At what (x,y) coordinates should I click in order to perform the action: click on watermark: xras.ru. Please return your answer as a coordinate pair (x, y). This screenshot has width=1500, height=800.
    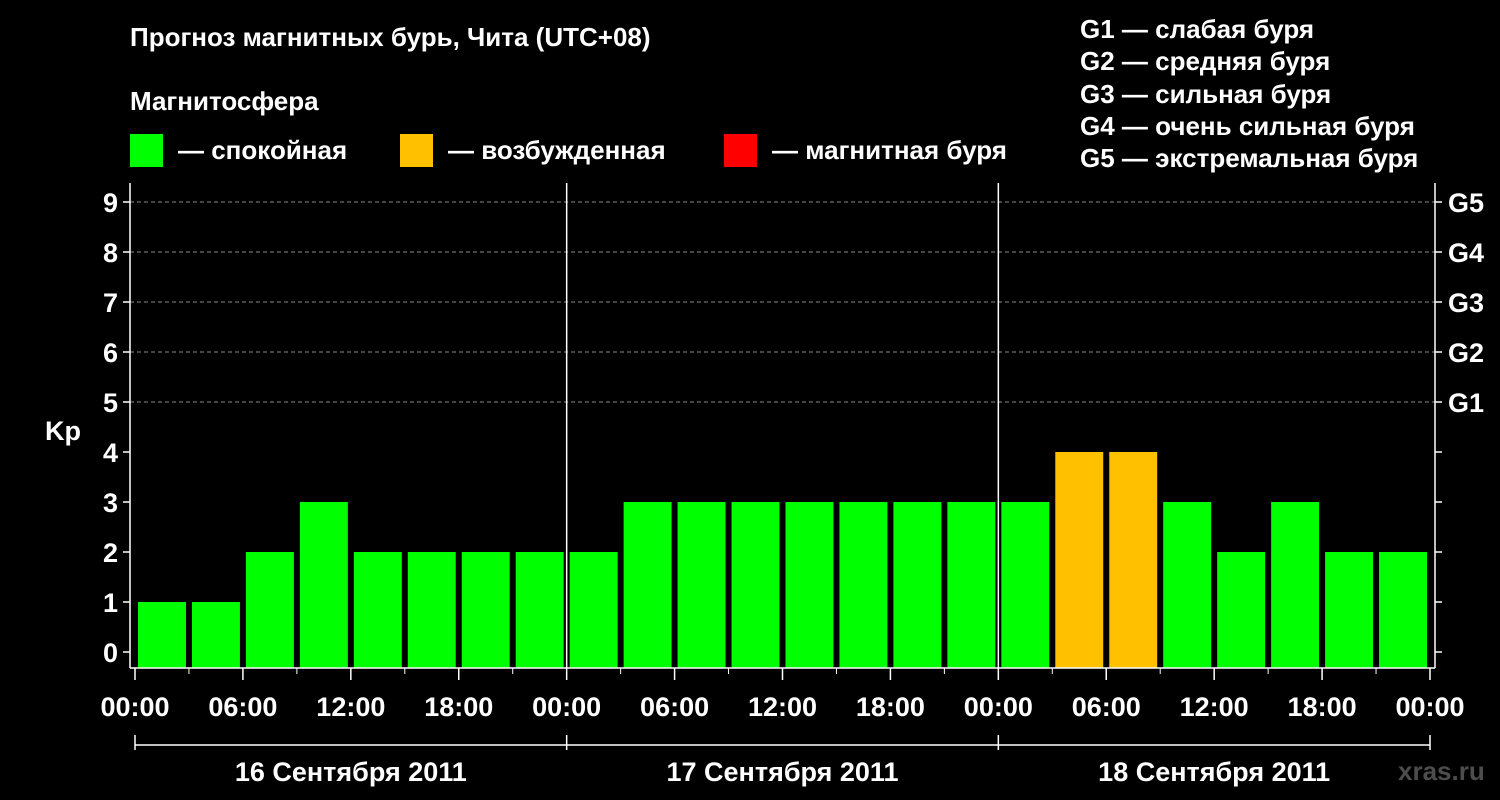
    Looking at the image, I should click on (1441, 771).